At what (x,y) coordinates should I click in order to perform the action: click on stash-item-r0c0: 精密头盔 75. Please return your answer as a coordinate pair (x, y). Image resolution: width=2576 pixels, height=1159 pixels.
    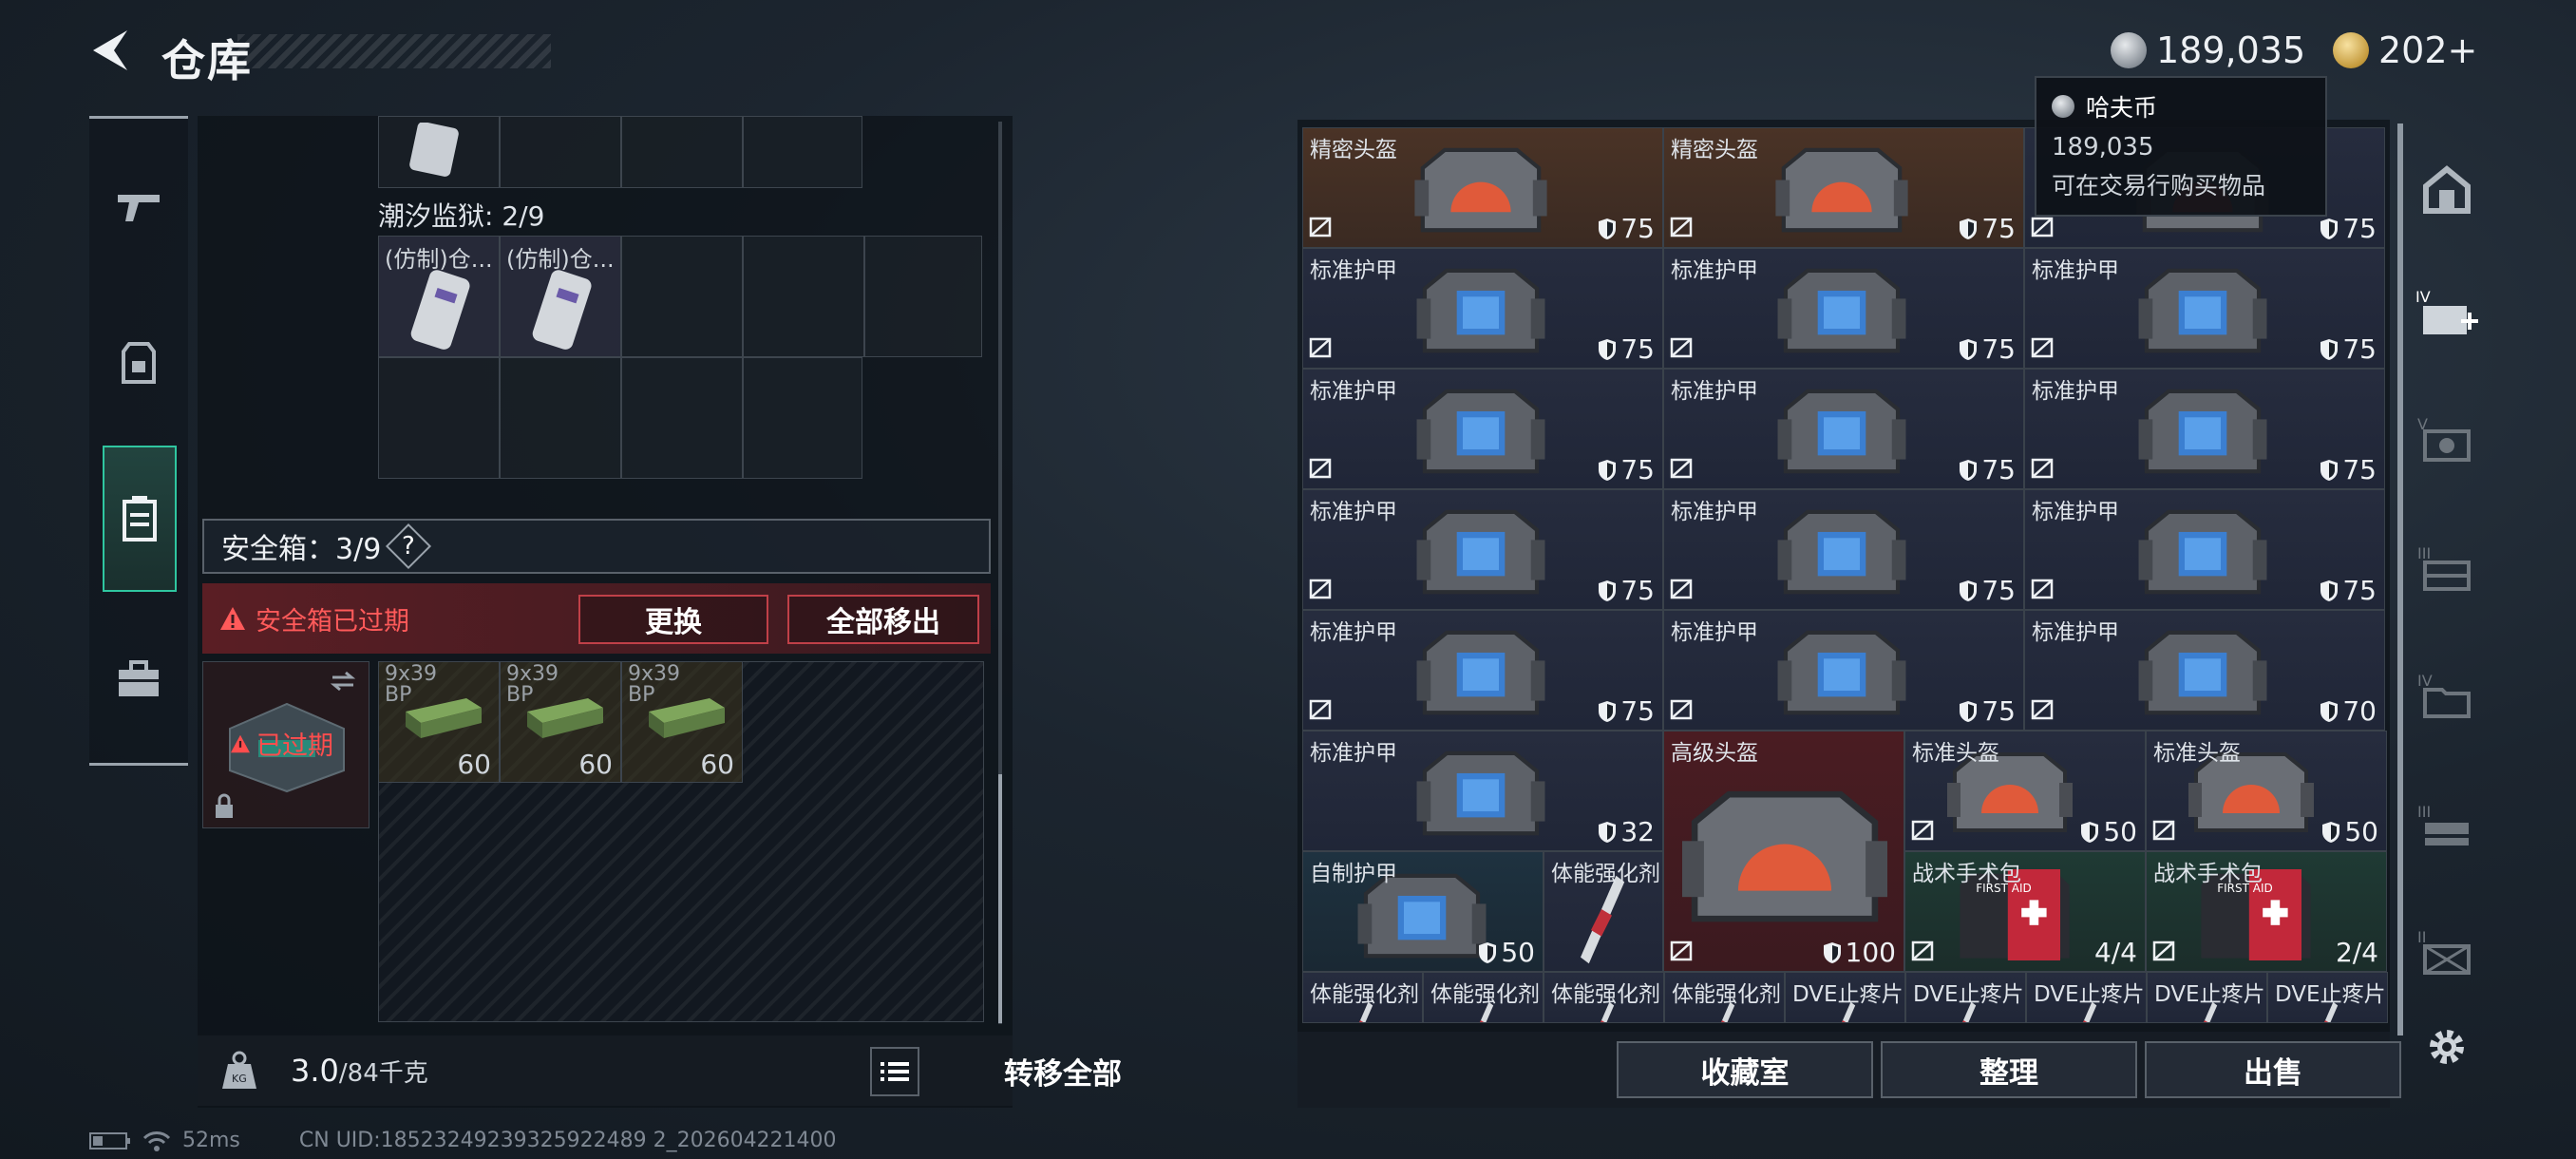
    Looking at the image, I should click on (1482, 187).